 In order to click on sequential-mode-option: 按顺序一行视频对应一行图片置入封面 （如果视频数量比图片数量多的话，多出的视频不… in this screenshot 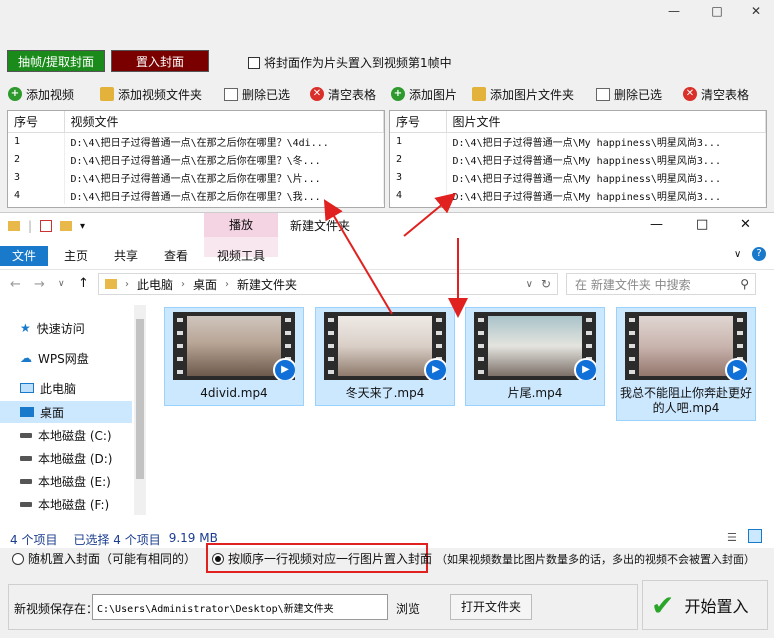, I will do `click(483, 558)`.